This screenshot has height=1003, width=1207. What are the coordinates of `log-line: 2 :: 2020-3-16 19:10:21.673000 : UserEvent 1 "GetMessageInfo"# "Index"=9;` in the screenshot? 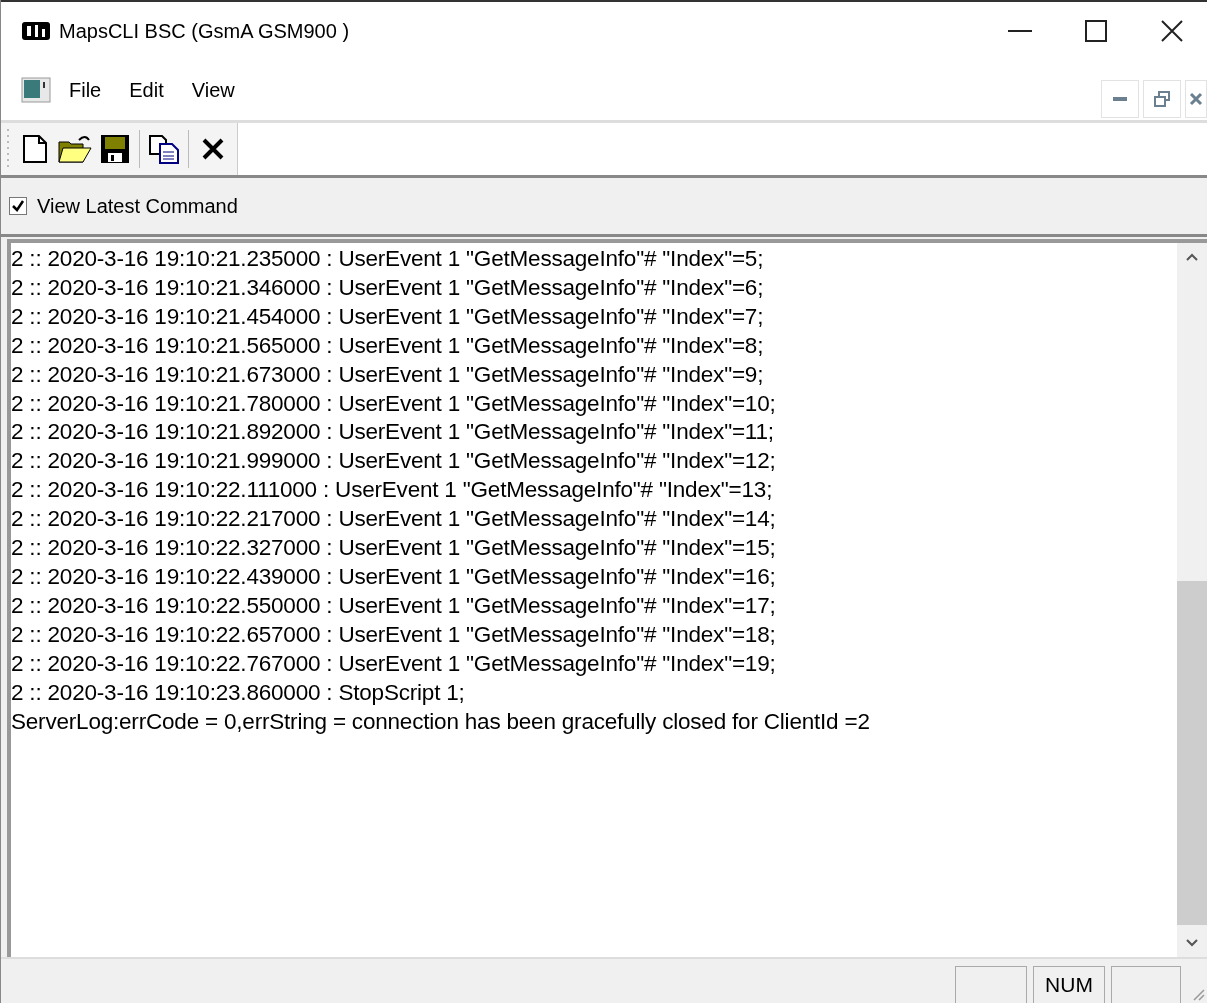 It's located at (388, 374).